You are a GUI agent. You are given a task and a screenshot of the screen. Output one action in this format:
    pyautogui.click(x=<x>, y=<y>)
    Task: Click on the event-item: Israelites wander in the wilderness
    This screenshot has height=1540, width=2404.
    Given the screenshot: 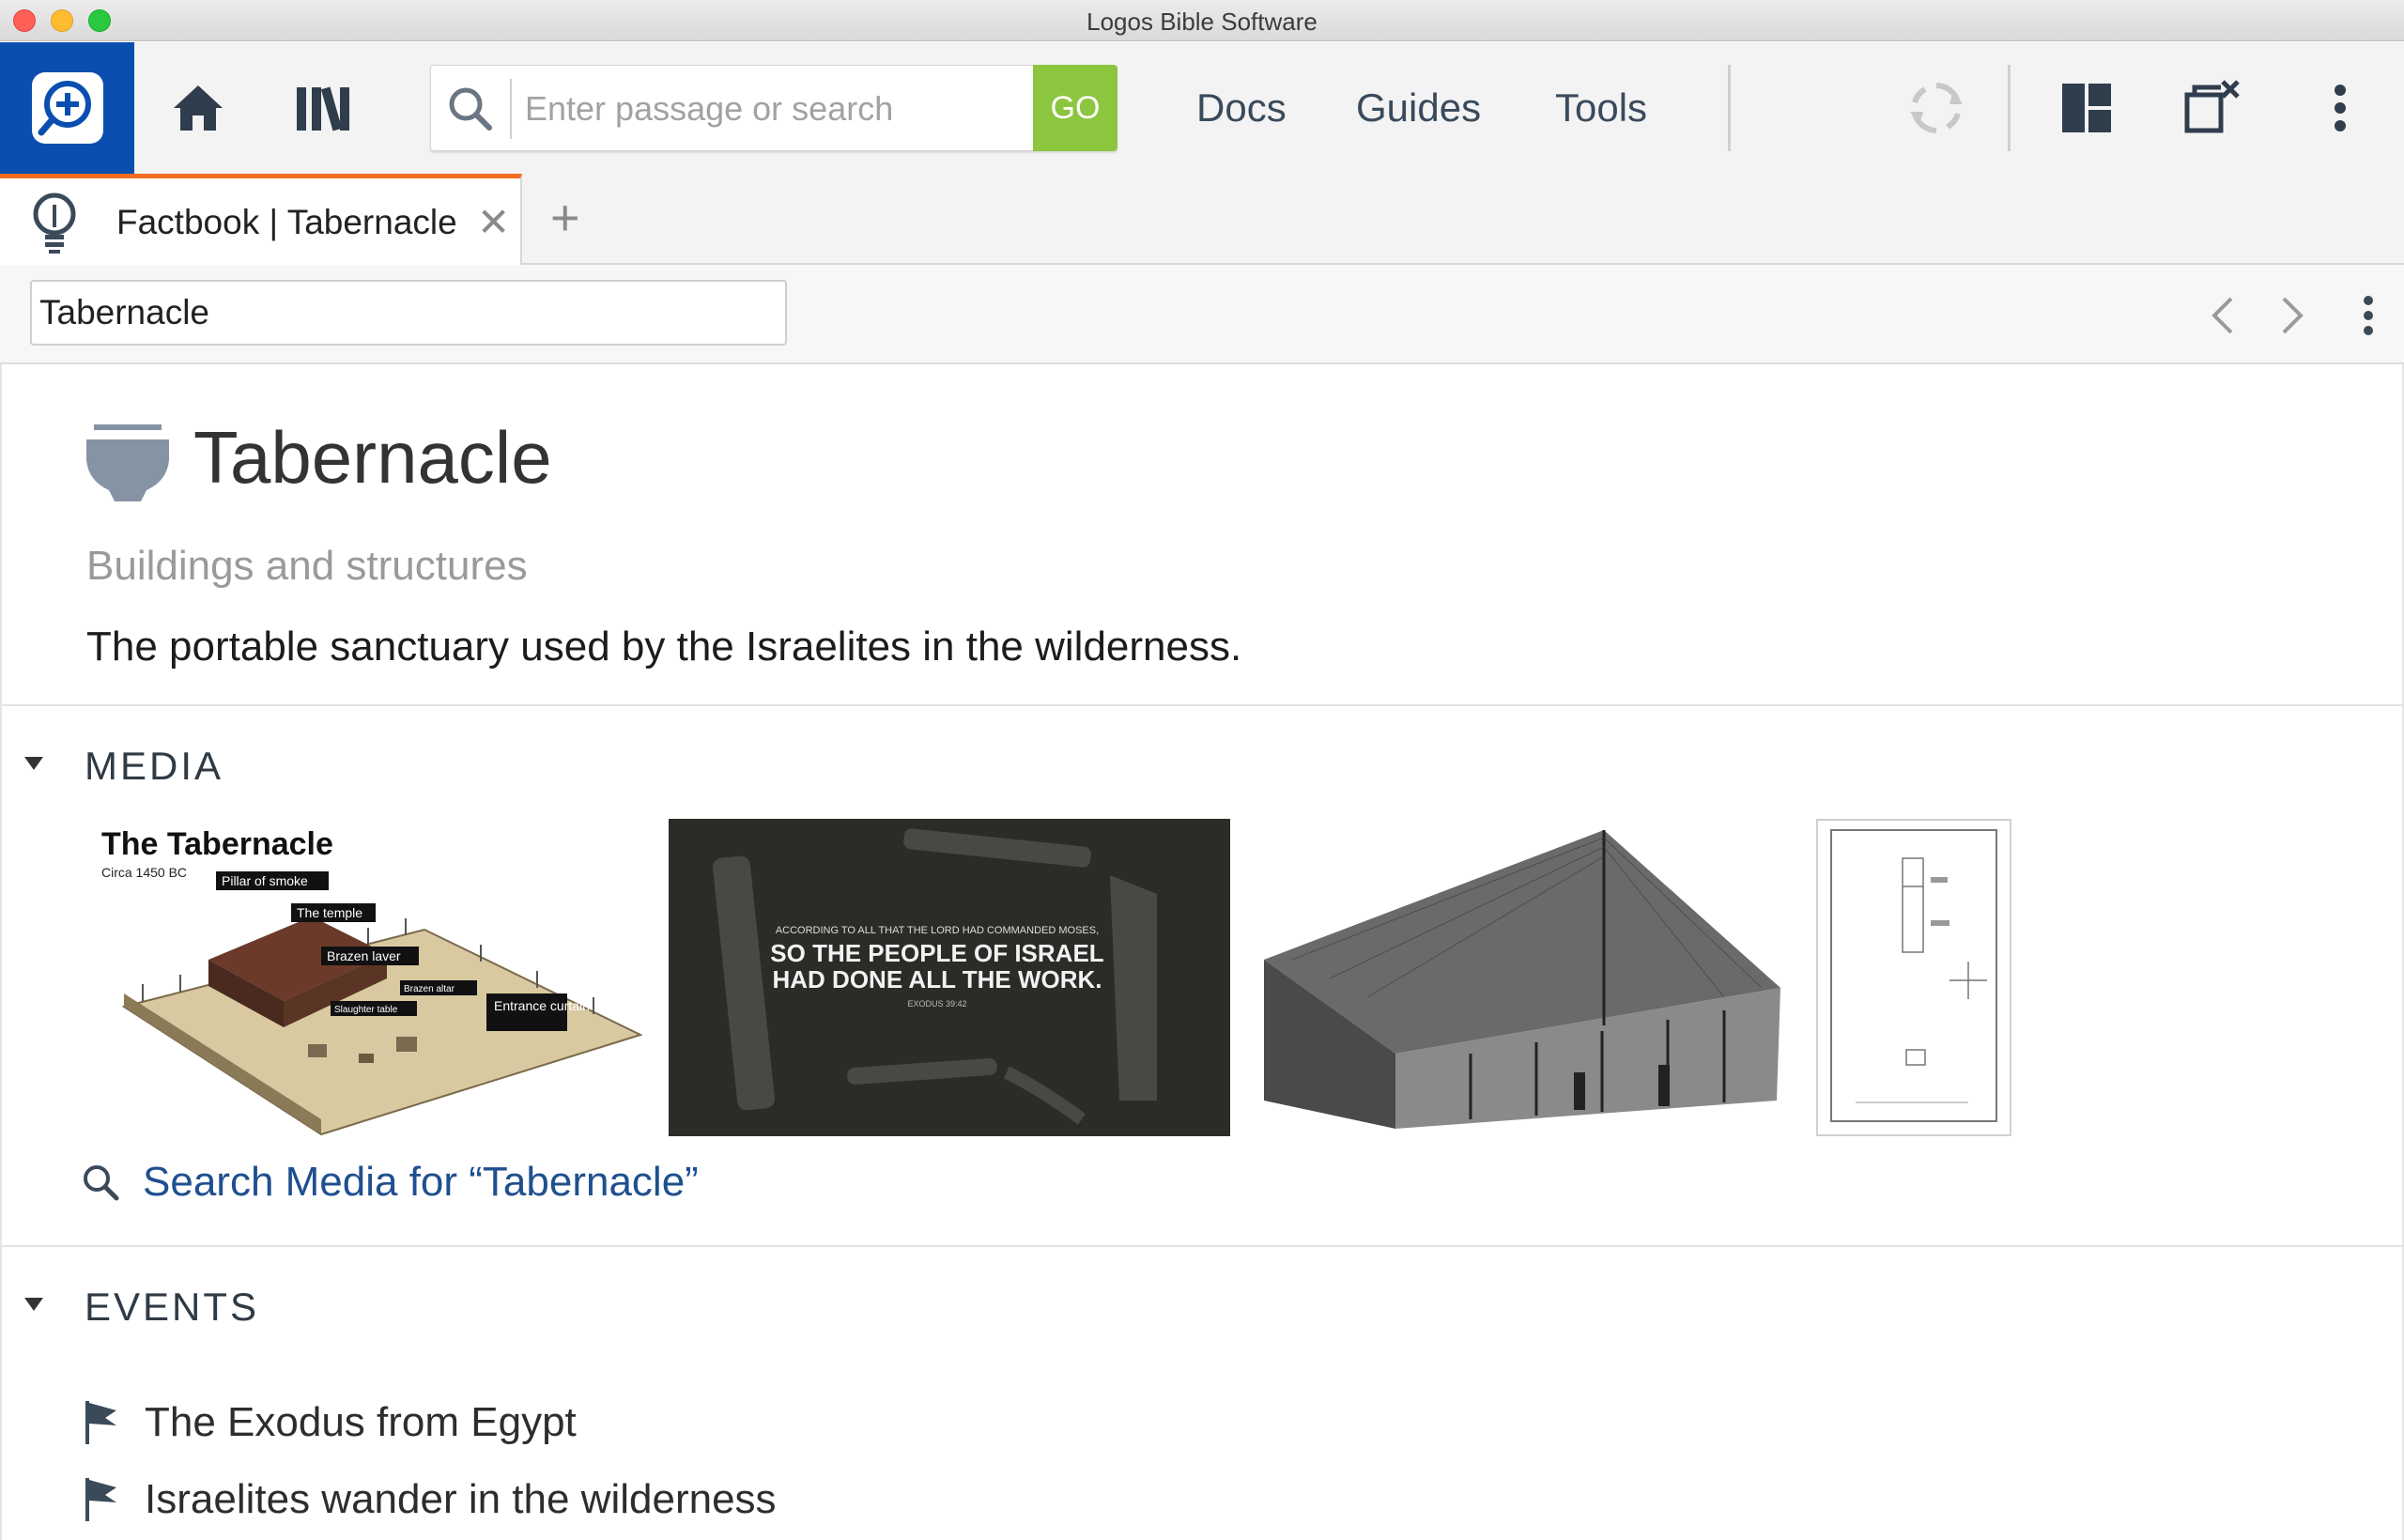 What is the action you would take?
    pyautogui.click(x=430, y=1499)
    